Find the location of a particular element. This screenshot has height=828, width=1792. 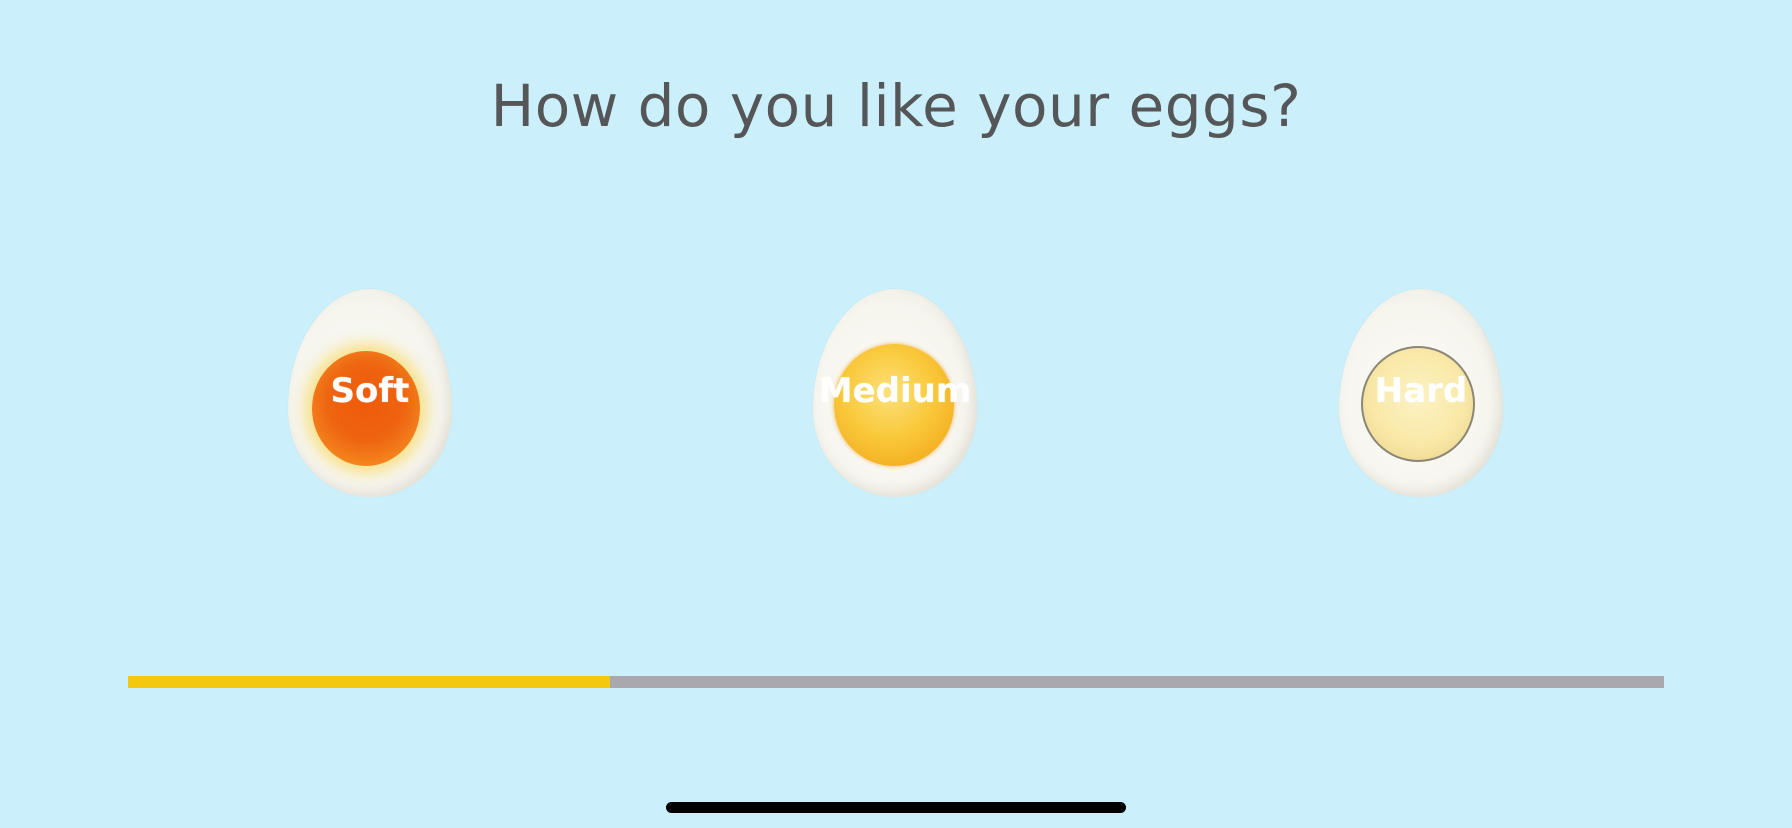

hard-label: Hard is located at coordinates (1421, 391).